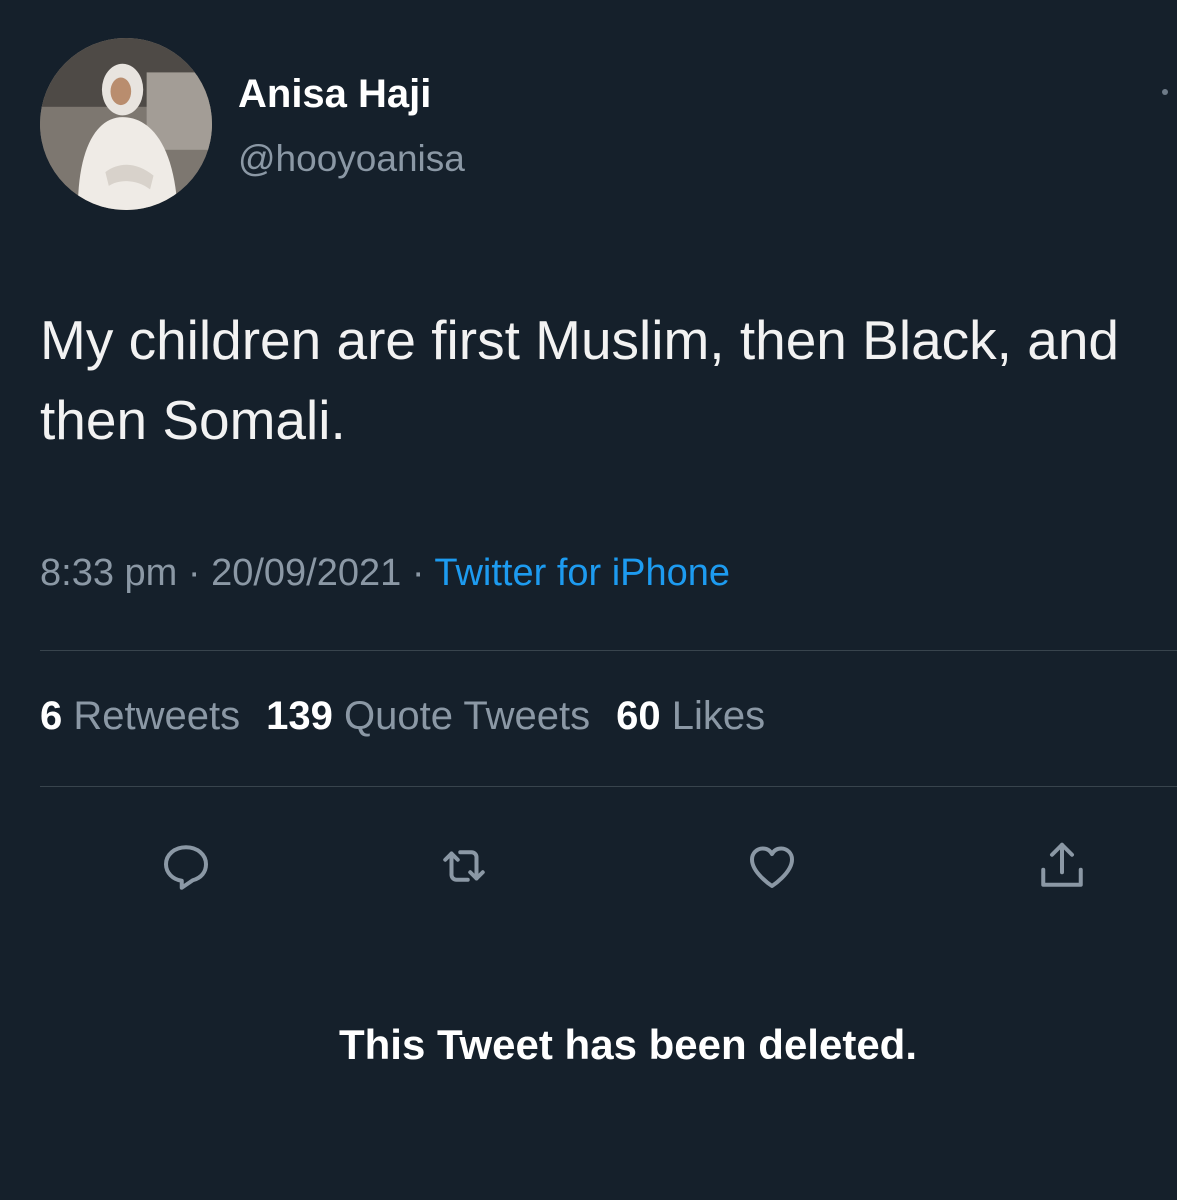  I want to click on reply-icon, so click(186, 867).